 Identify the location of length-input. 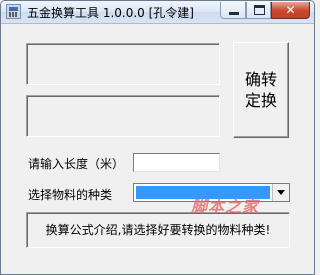
(176, 162).